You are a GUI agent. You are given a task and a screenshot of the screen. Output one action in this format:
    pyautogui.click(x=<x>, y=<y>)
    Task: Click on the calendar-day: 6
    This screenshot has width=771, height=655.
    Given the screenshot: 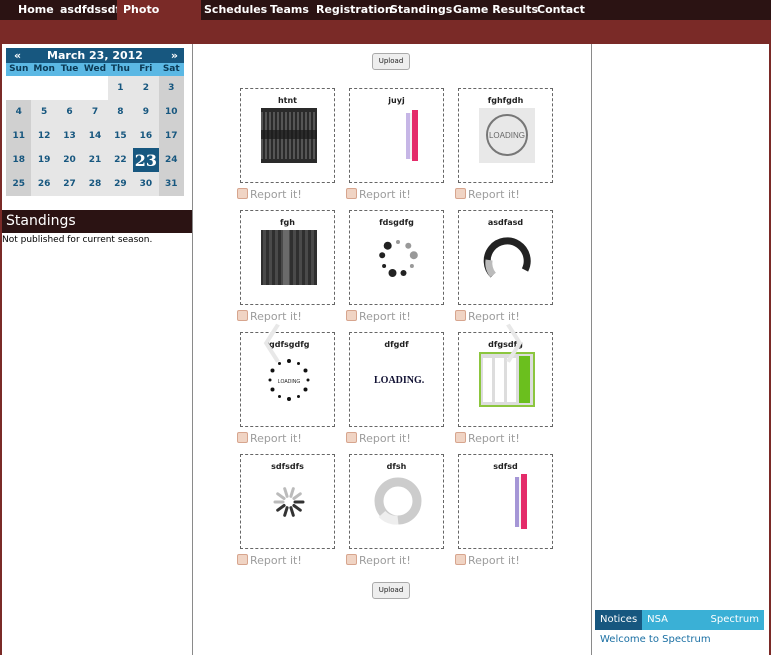 What is the action you would take?
    pyautogui.click(x=69, y=112)
    